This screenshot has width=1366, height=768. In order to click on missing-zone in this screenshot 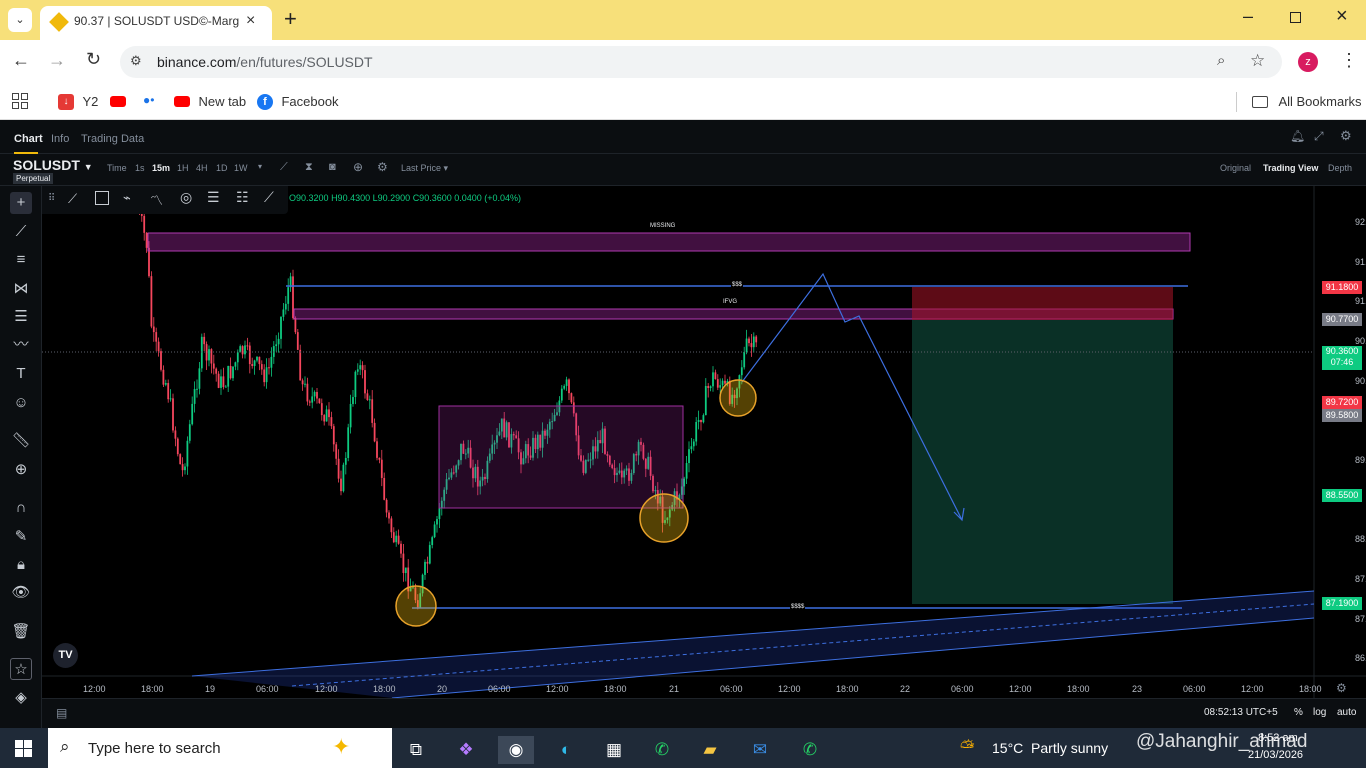, I will do `click(669, 242)`.